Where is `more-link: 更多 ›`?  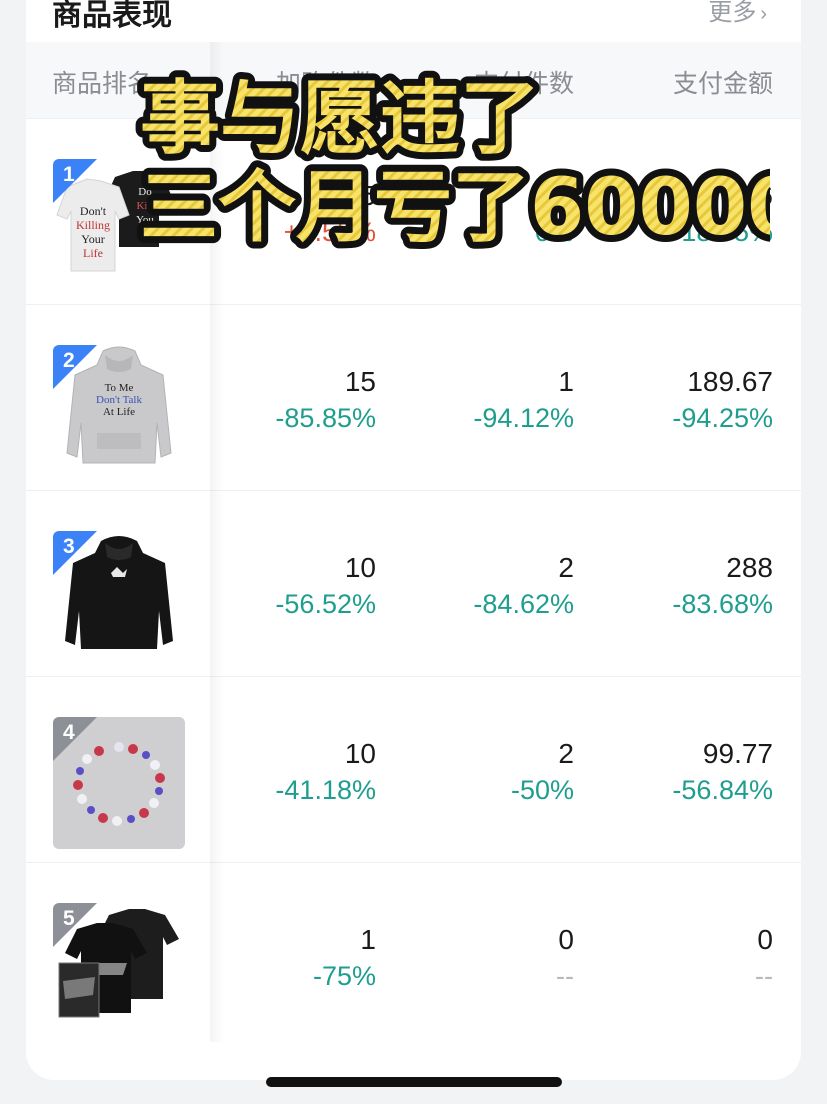 more-link: 更多 › is located at coordinates (737, 13).